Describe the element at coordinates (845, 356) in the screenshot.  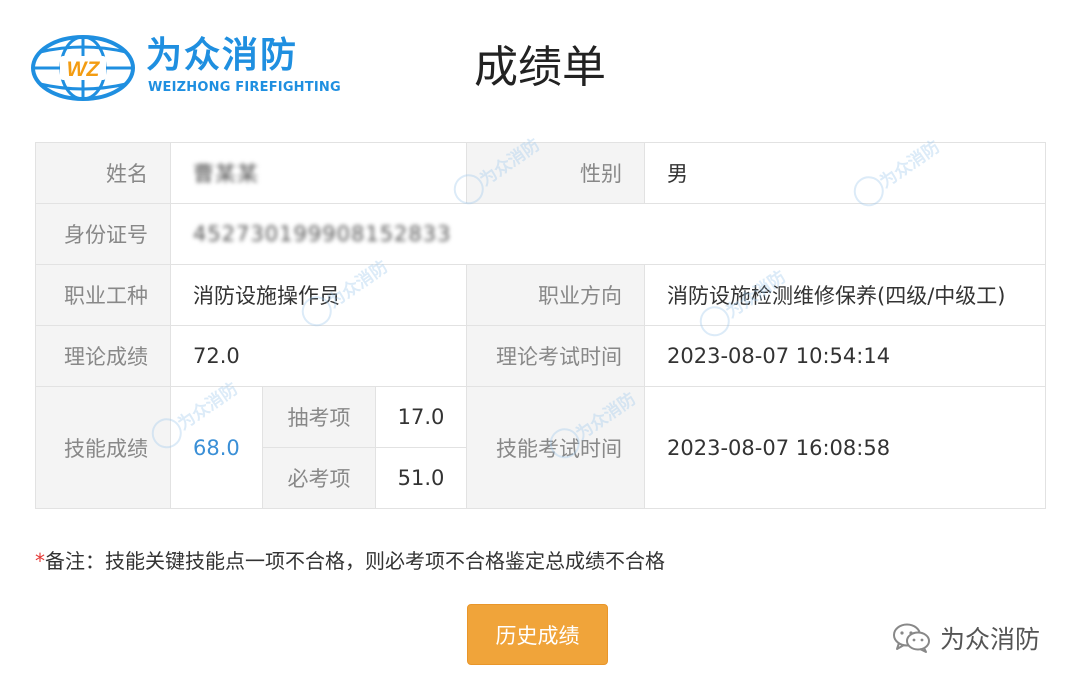
I see `theory-time-value: 2023-08-07 10:54:14` at that location.